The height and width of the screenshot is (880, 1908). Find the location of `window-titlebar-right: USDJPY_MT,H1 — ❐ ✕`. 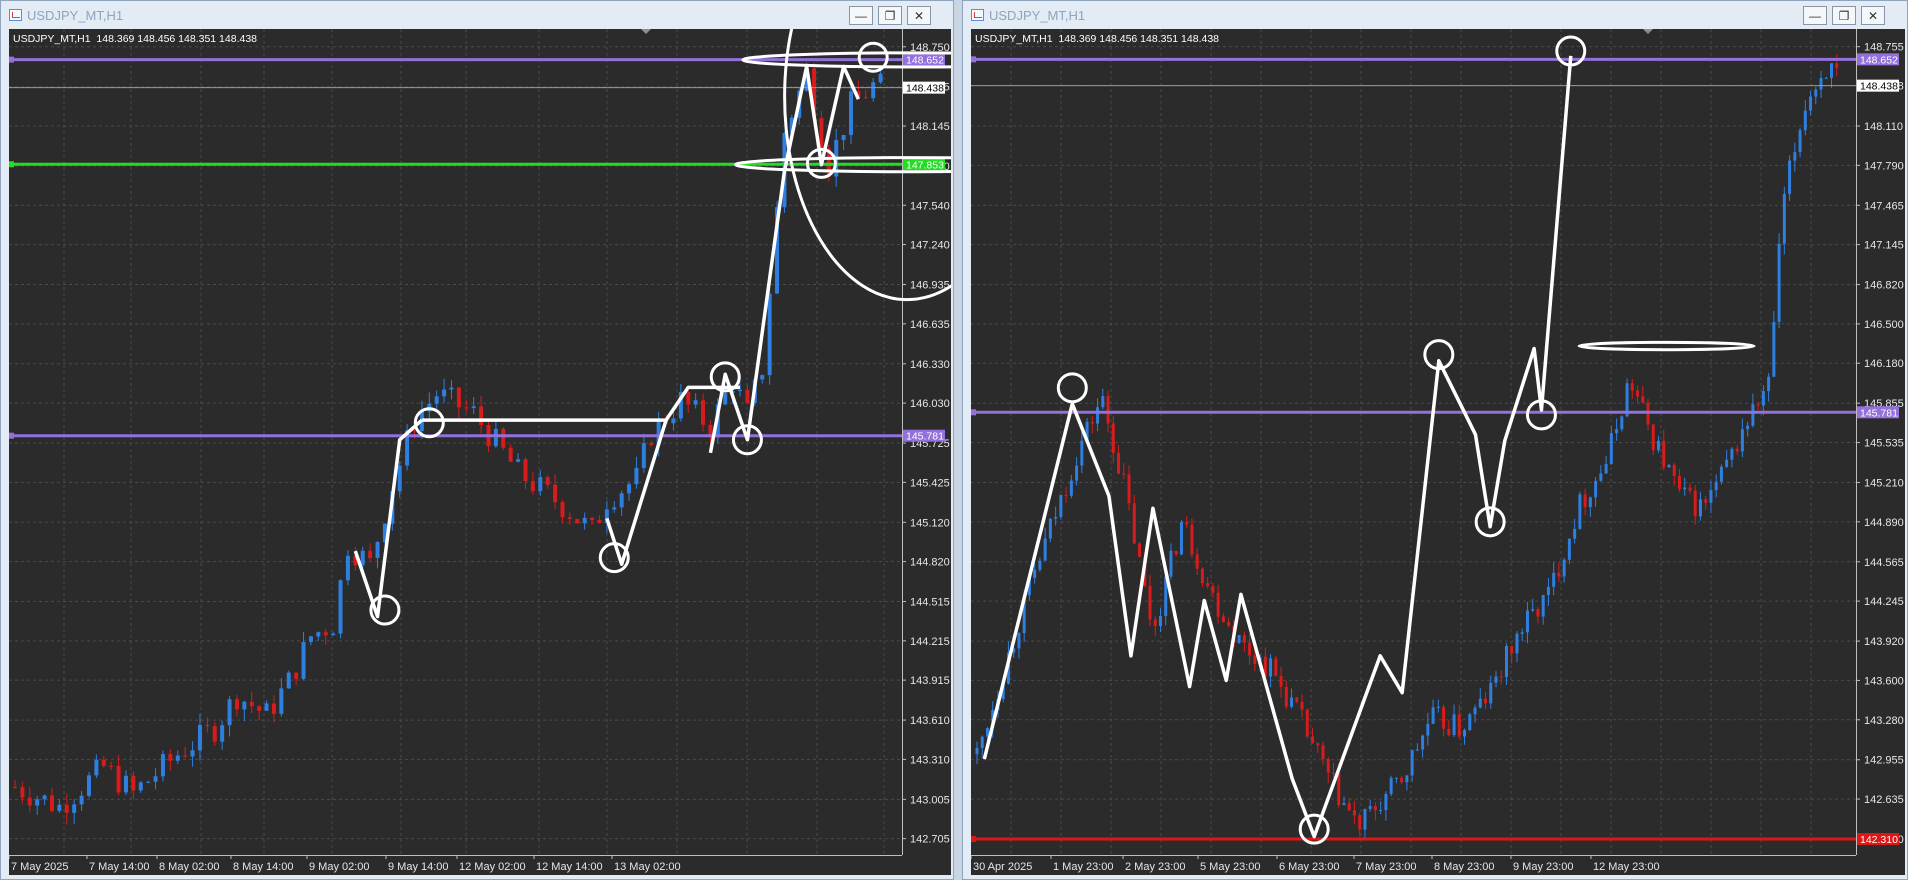

window-titlebar-right: USDJPY_MT,H1 — ❐ ✕ is located at coordinates (1435, 15).